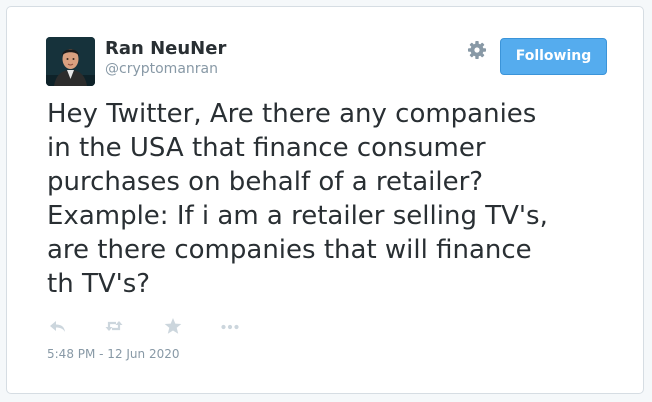  I want to click on following-button: Following, so click(553, 56).